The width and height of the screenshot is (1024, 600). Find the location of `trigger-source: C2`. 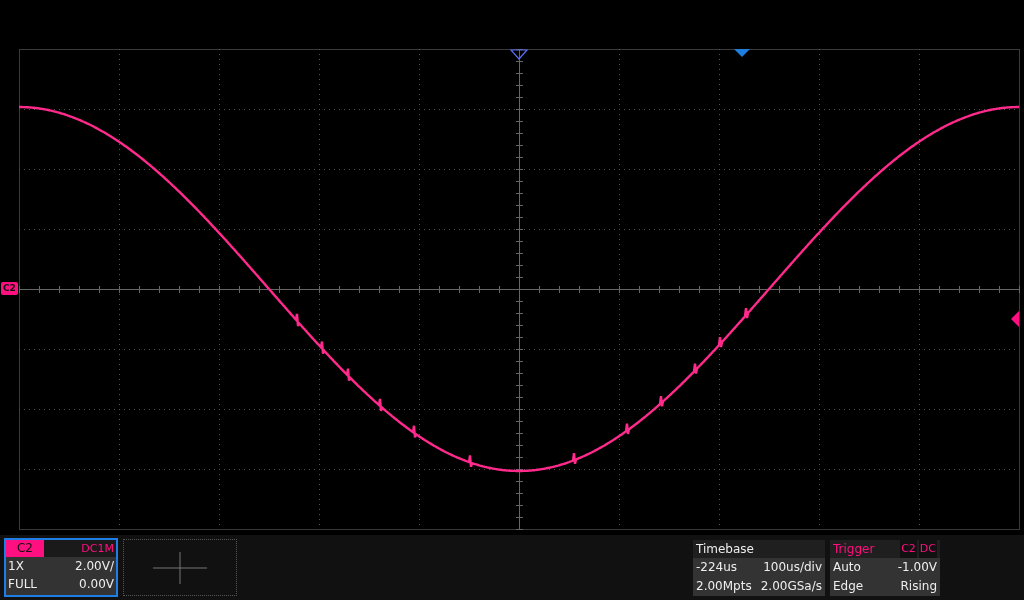

trigger-source: C2 is located at coordinates (908, 548).